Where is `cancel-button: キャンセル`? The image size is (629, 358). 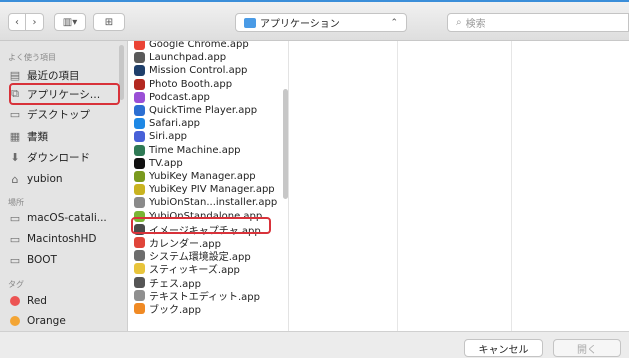 cancel-button: キャンセル is located at coordinates (503, 348).